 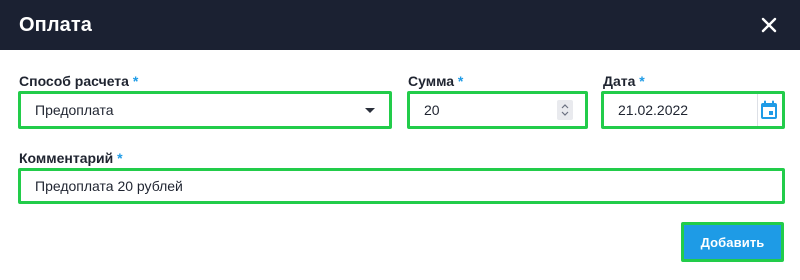 What do you see at coordinates (624, 81) in the screenshot?
I see `date-label: Дата *` at bounding box center [624, 81].